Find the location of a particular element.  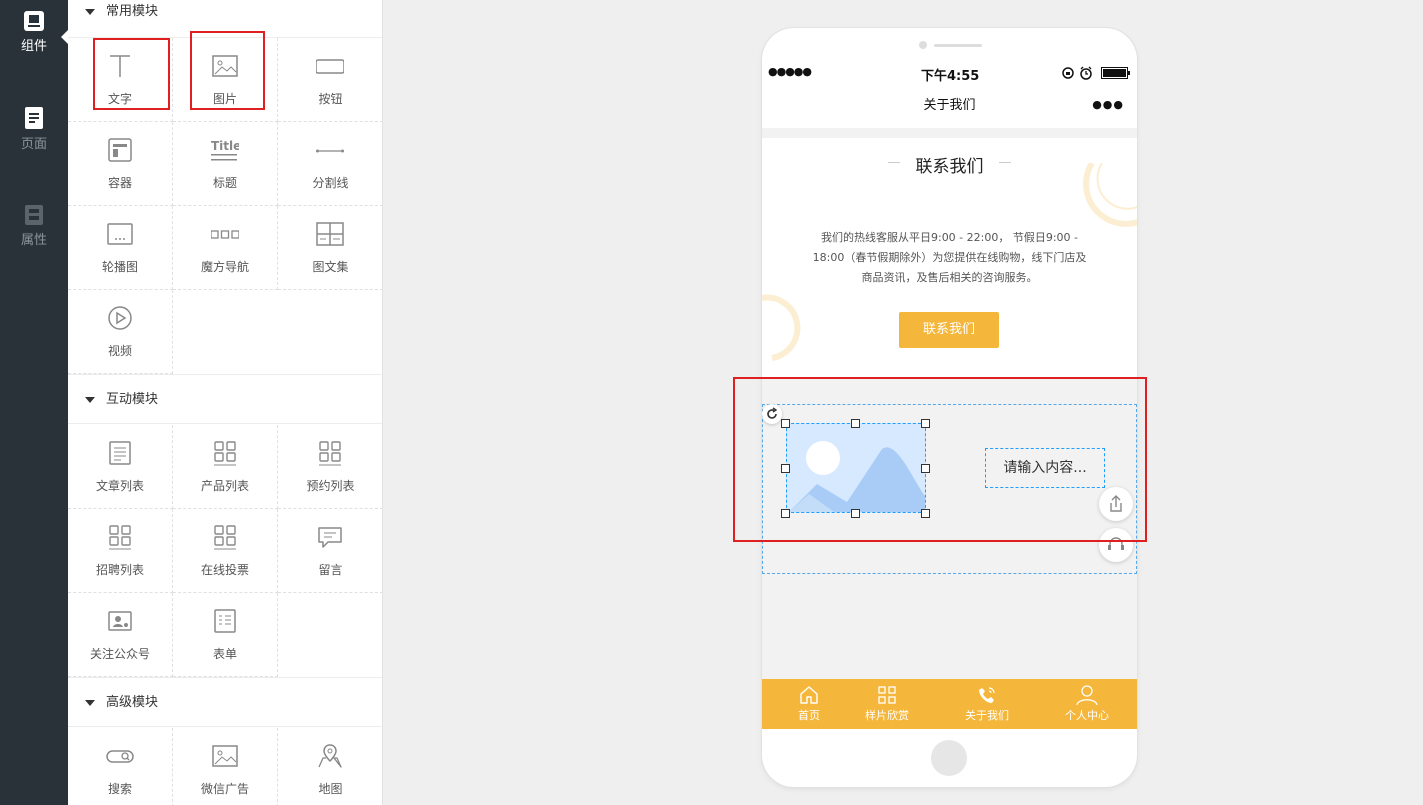

home-icon is located at coordinates (809, 695).